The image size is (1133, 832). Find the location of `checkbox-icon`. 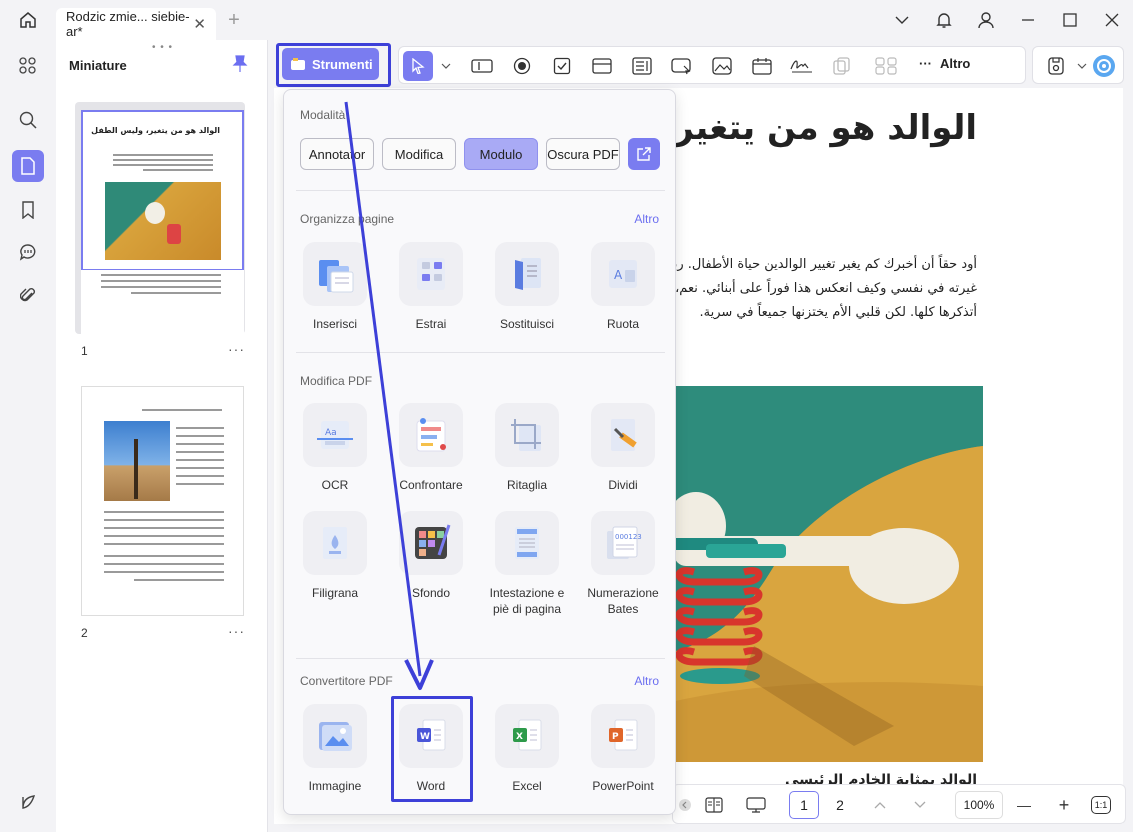

checkbox-icon is located at coordinates (562, 66).